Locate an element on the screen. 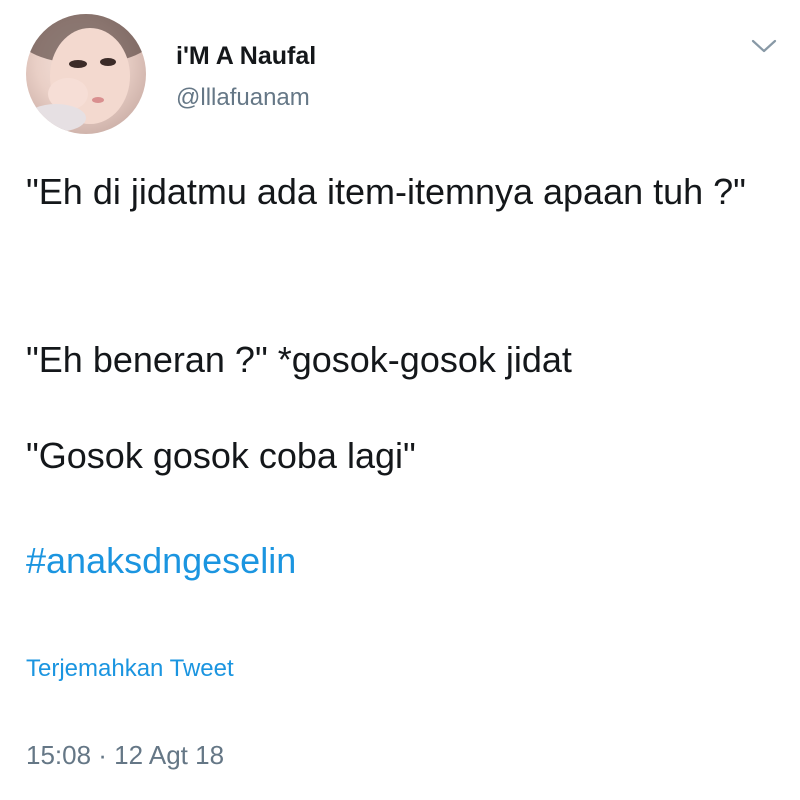  tweet-text-line: "Eh beneran ?" *gosok-gosok jidat is located at coordinates (299, 359).